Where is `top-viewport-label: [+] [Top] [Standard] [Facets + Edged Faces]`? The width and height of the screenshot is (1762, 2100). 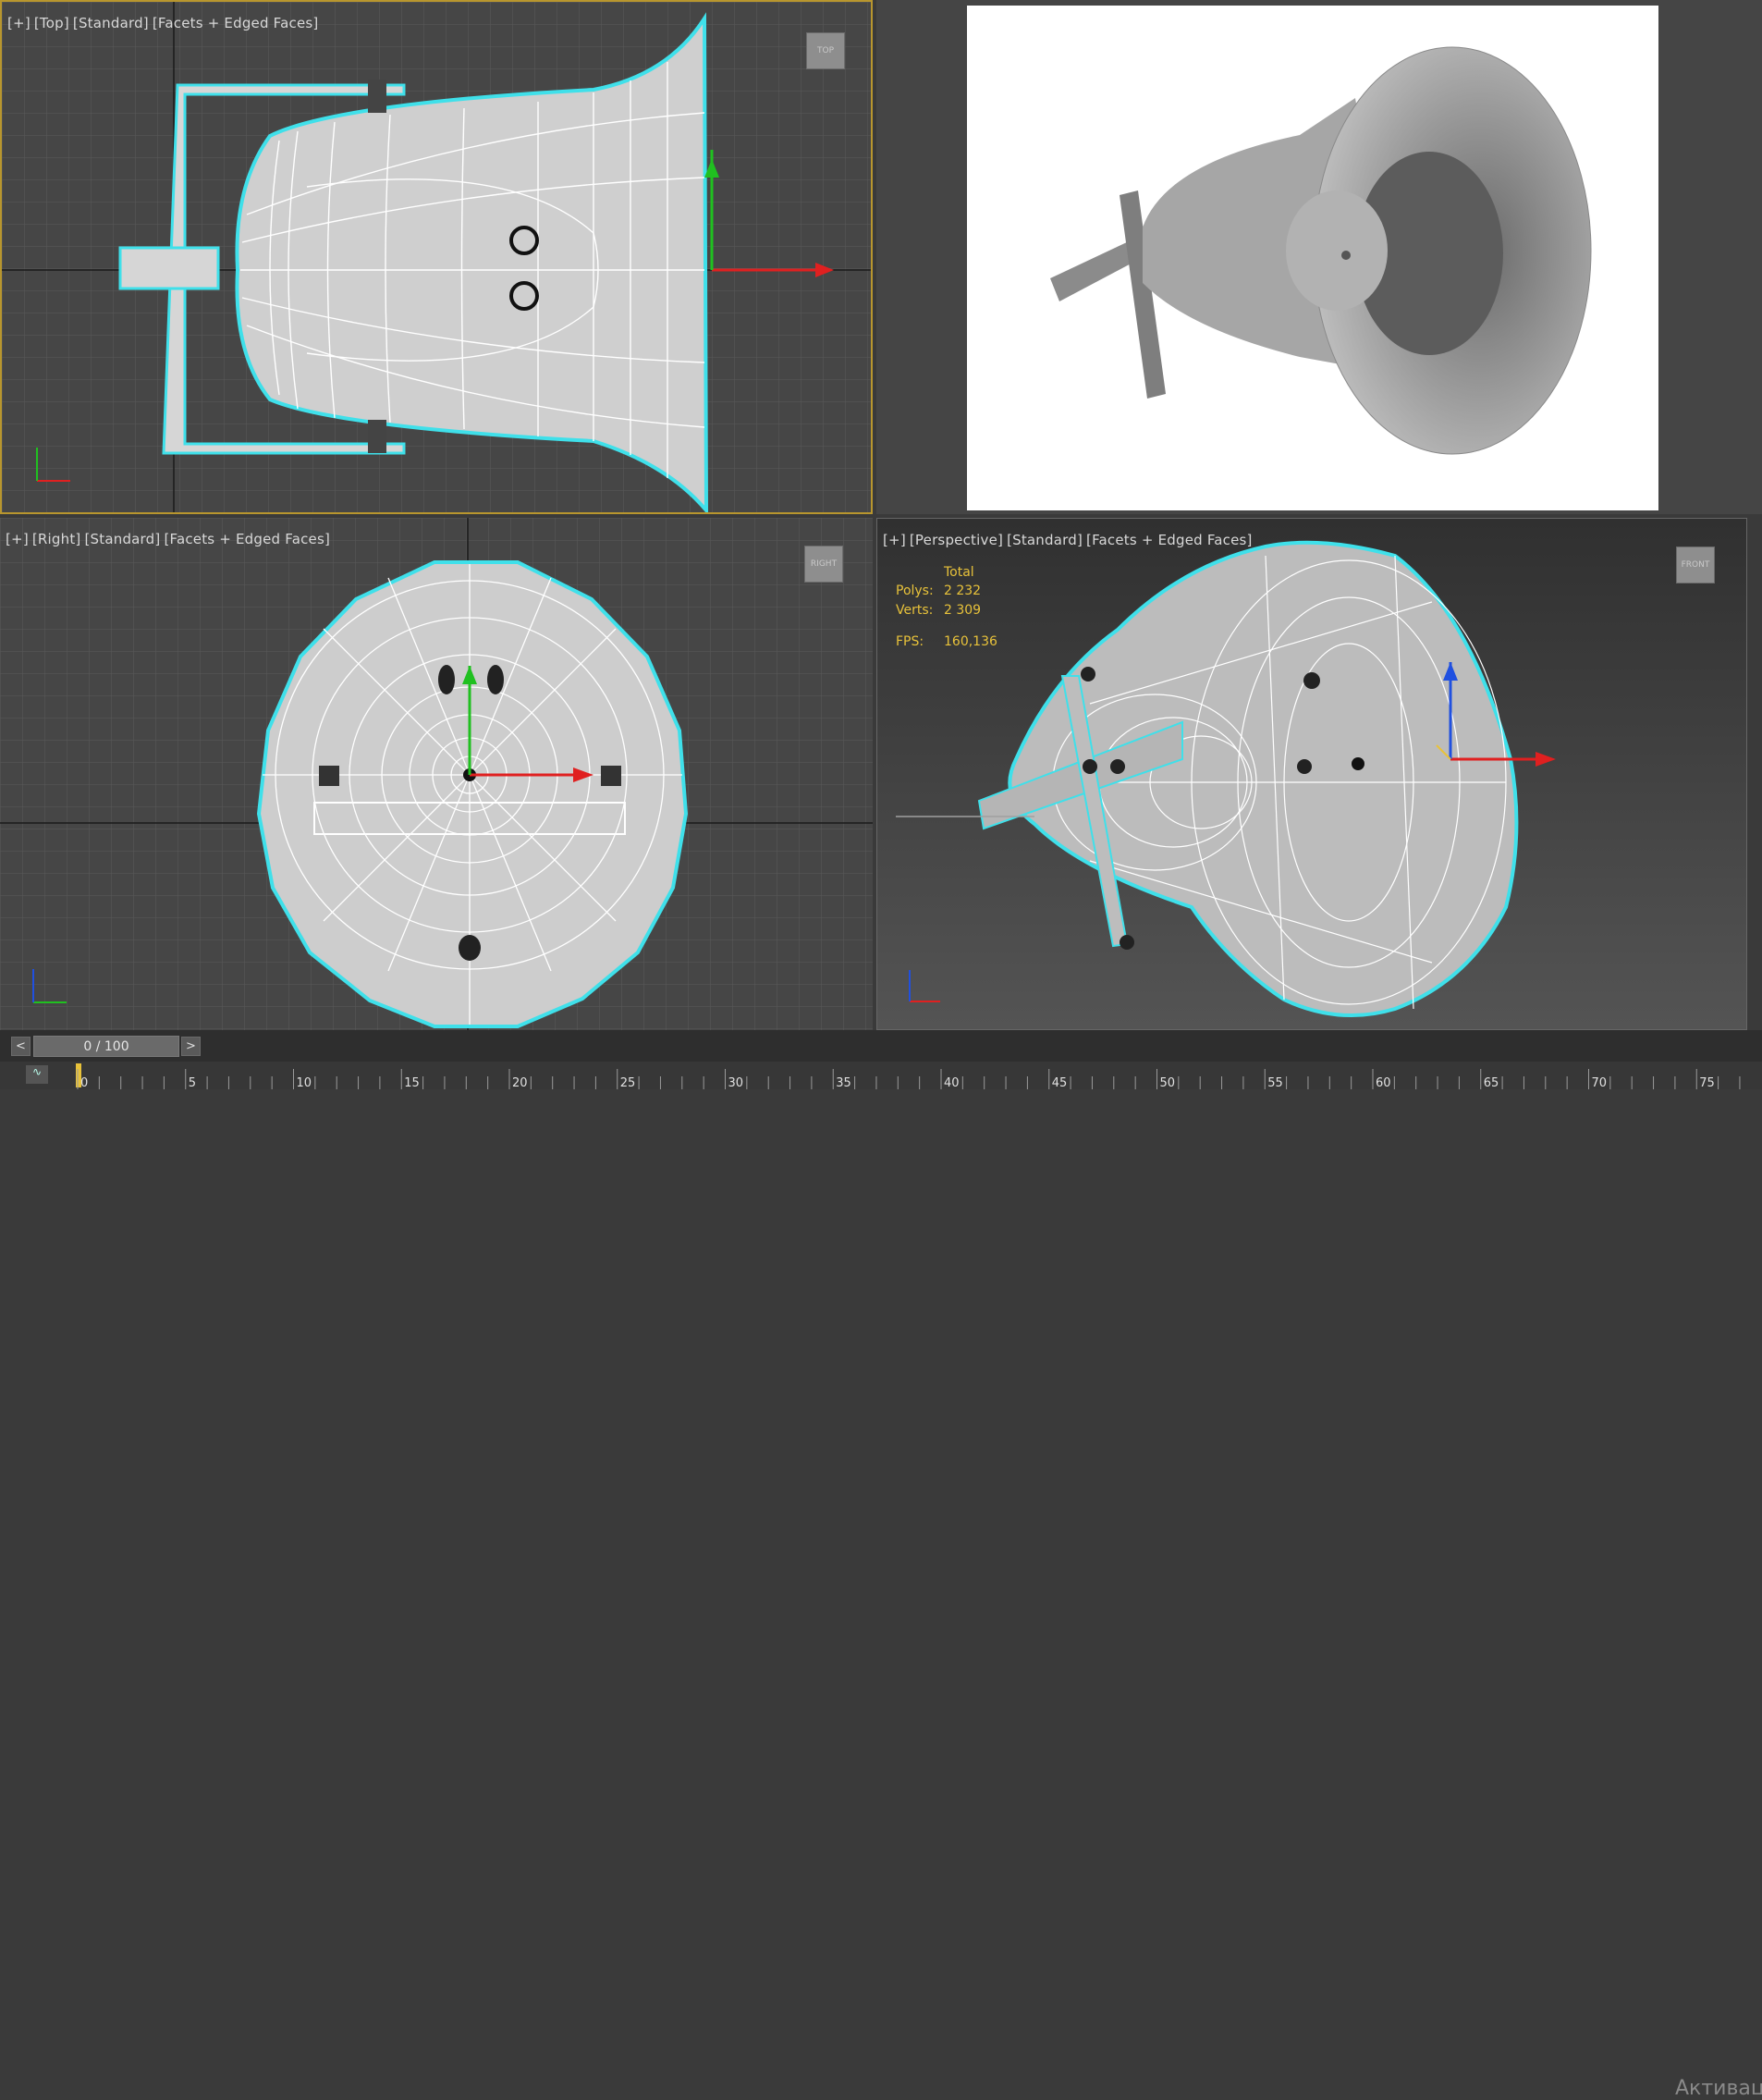
top-viewport-label: [+] [Top] [Standard] [Facets + Edged Faces] is located at coordinates (164, 23).